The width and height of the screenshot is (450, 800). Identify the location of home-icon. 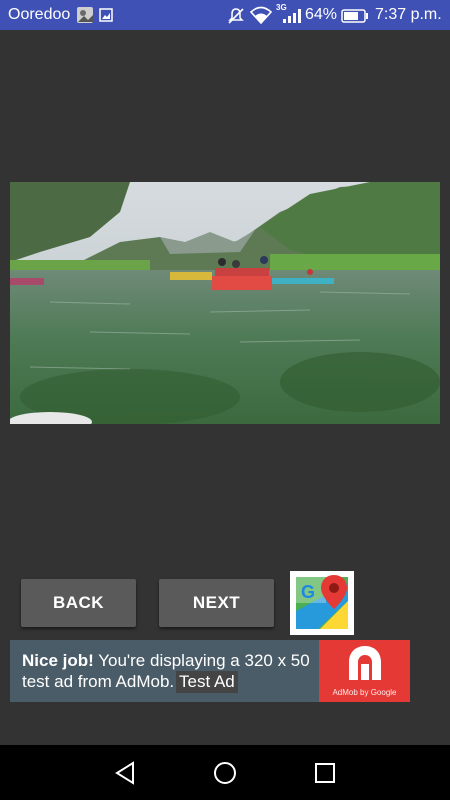
(225, 775).